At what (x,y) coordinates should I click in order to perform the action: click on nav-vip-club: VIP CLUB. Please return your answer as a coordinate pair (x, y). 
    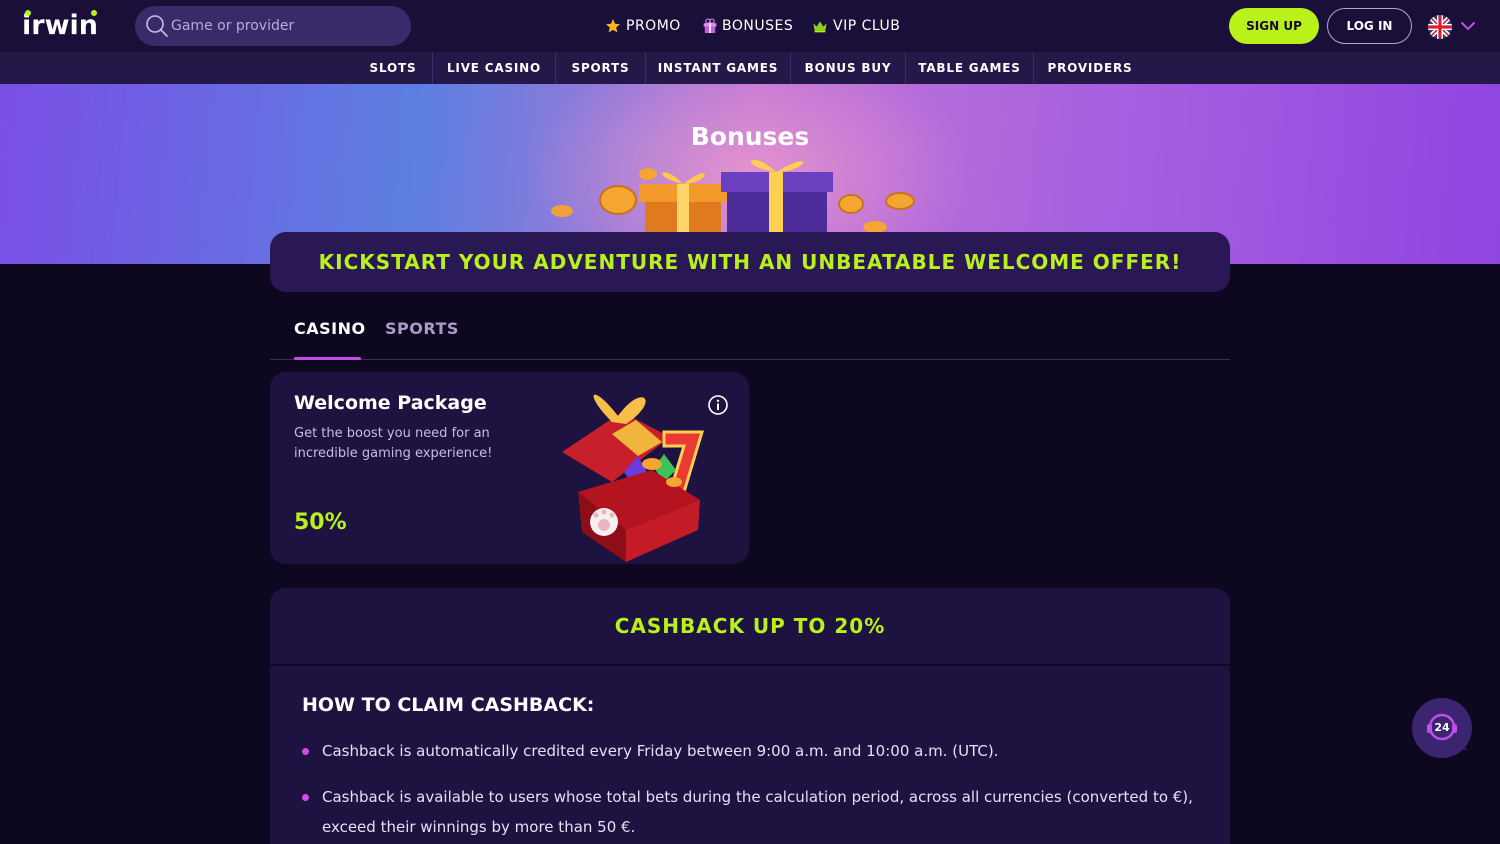
    Looking at the image, I should click on (856, 26).